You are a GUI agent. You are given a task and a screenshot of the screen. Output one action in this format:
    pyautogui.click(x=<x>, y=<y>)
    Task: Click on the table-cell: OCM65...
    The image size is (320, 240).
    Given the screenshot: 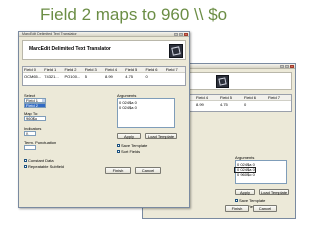 What is the action you would take?
    pyautogui.click(x=33, y=76)
    